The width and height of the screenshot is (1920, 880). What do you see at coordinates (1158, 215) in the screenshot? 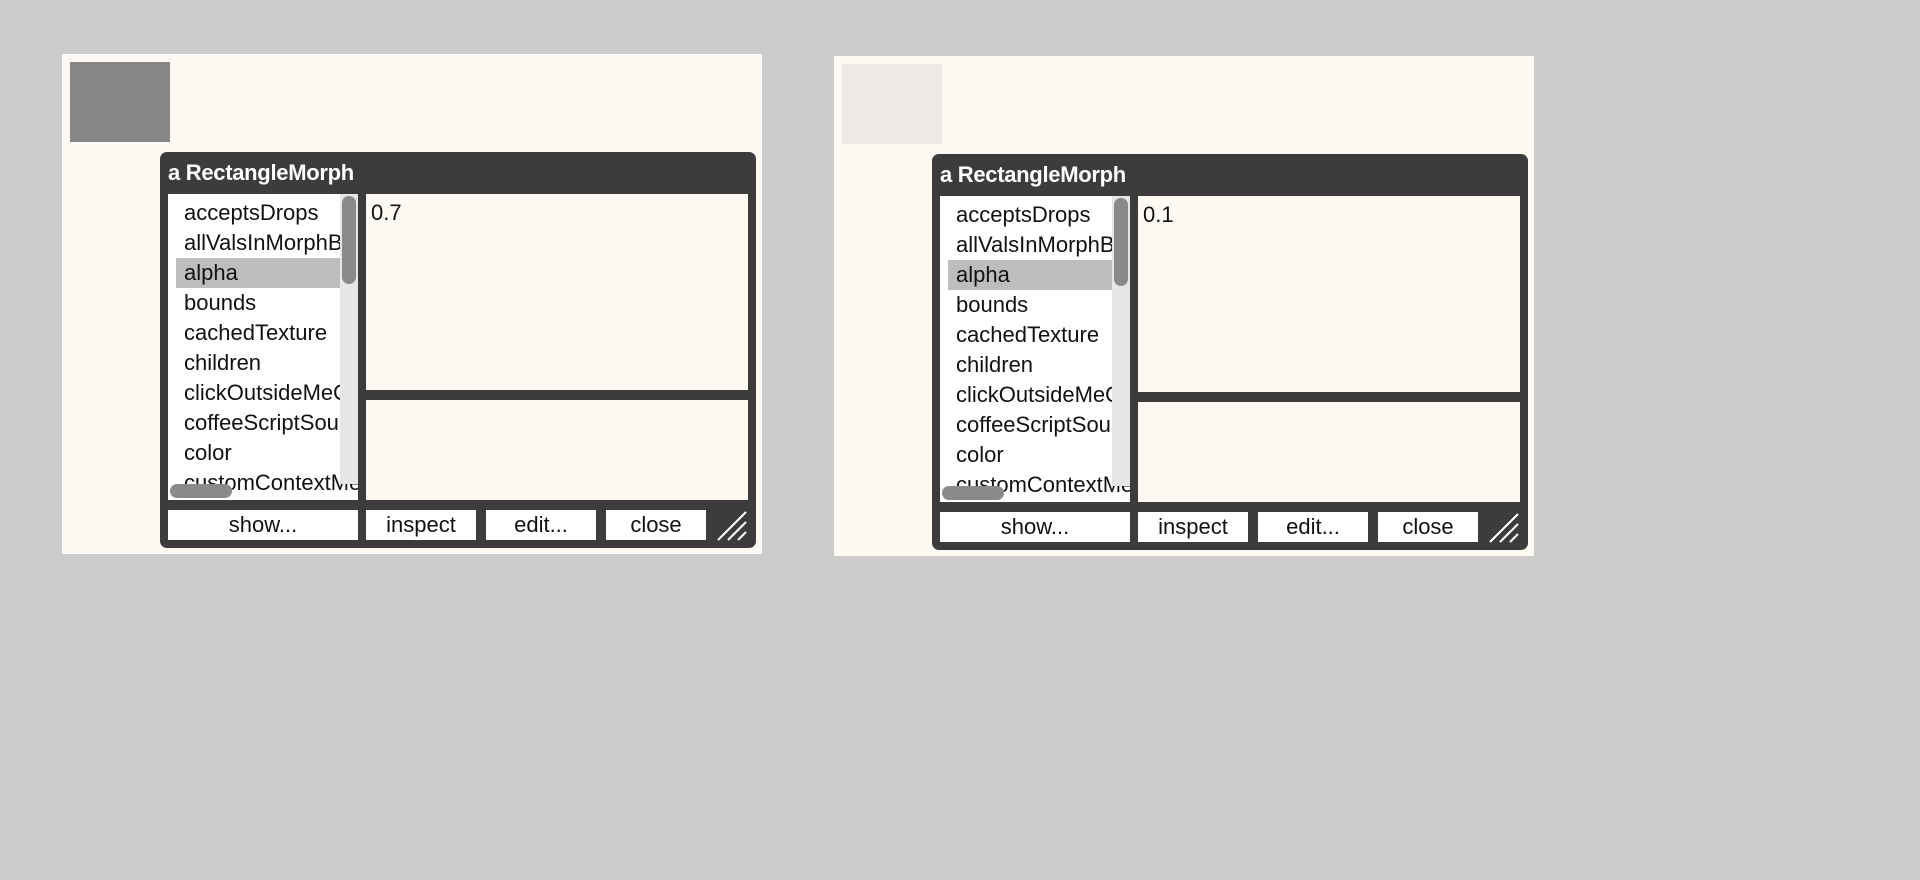
I see `property-value: 0.1` at bounding box center [1158, 215].